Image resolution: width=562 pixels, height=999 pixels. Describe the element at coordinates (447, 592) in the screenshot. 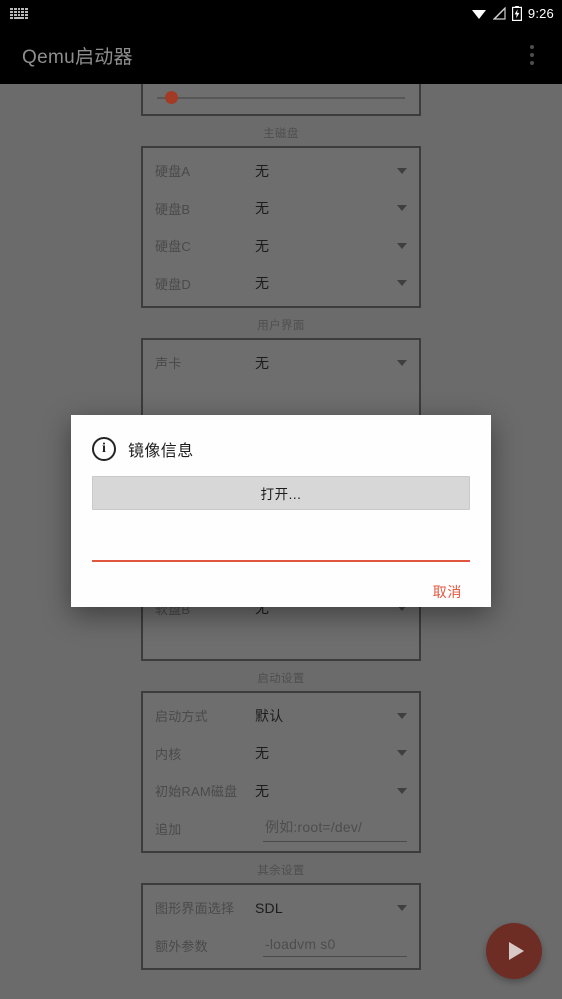

I see `cancel-button: 取消` at that location.